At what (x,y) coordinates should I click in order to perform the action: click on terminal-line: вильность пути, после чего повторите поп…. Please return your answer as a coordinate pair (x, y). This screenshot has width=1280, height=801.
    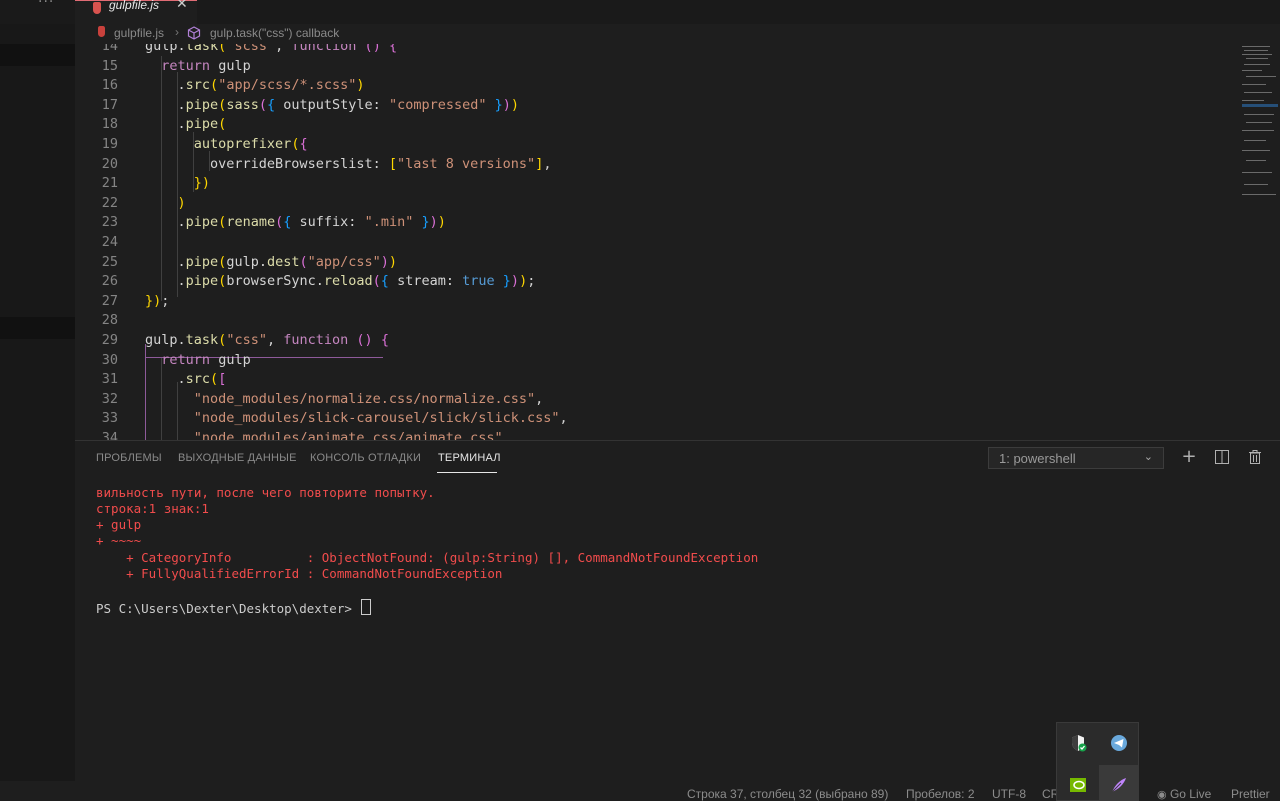
    Looking at the image, I should click on (265, 492).